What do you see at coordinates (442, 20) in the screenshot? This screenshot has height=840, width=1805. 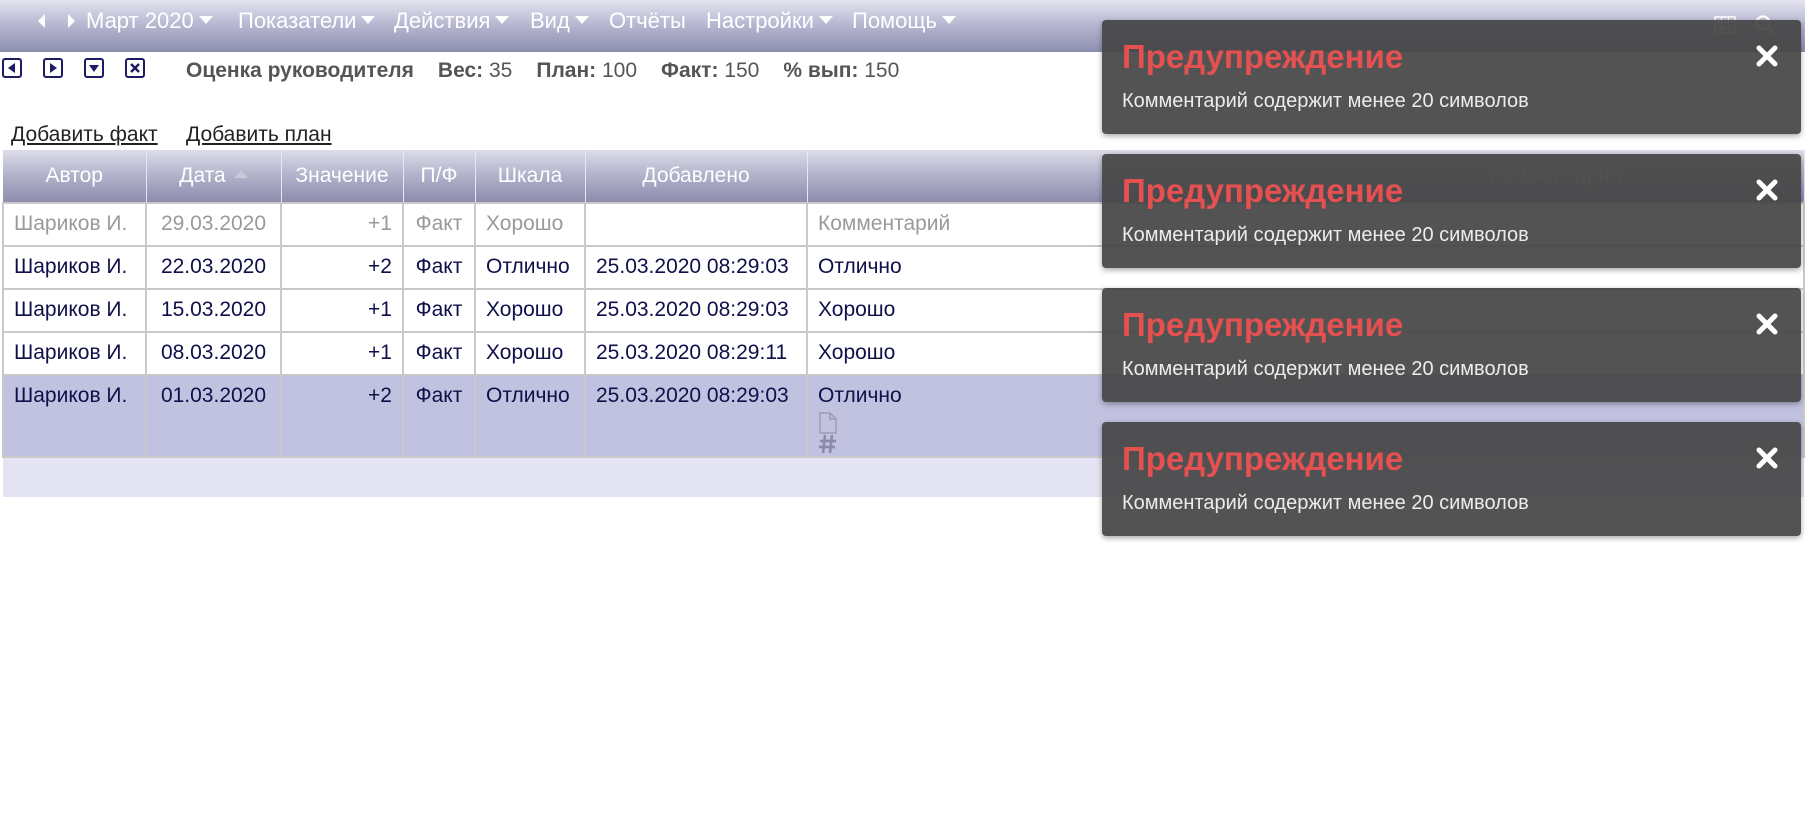 I see `menu-actions-label: Действия` at bounding box center [442, 20].